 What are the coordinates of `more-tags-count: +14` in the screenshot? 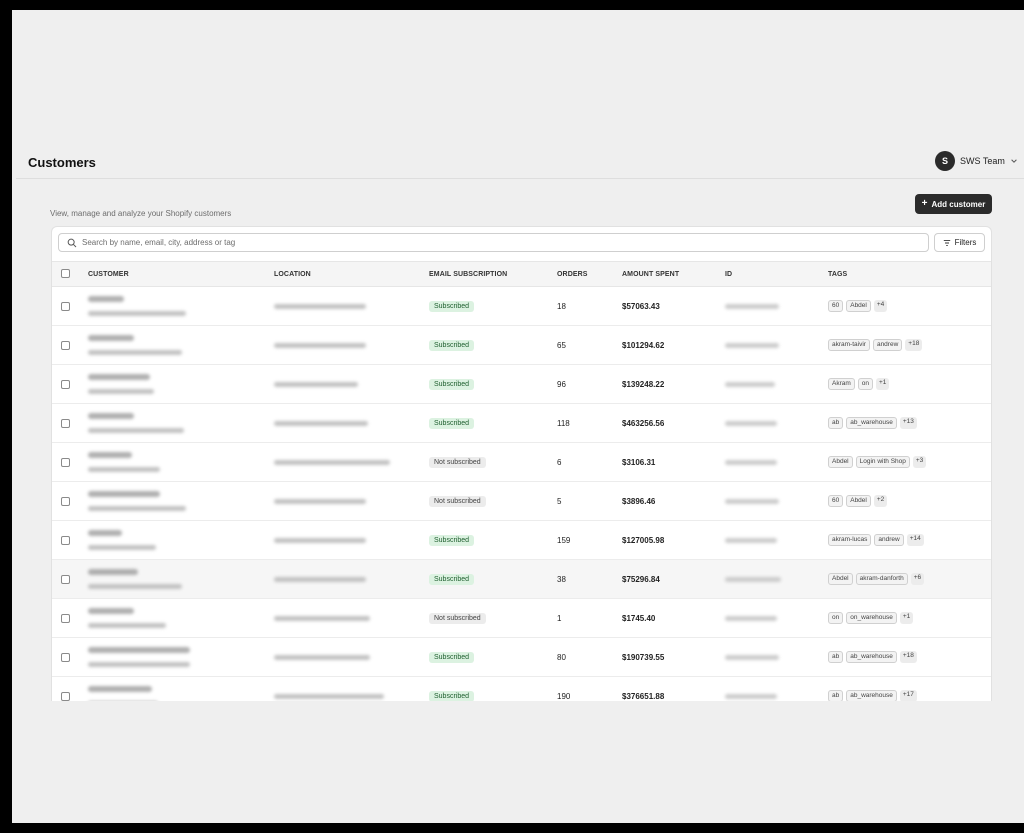 It's located at (915, 540).